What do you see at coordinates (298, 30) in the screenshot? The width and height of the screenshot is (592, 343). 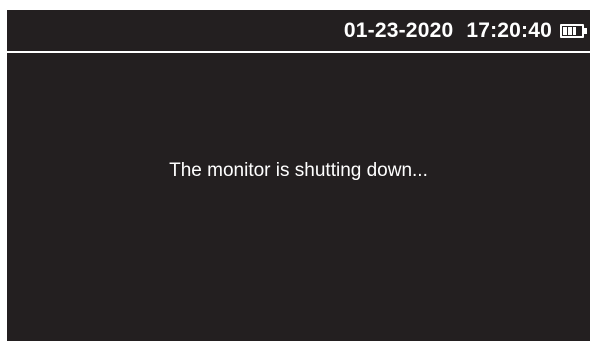 I see `status-bar: 01-23-2020 17:20:40` at bounding box center [298, 30].